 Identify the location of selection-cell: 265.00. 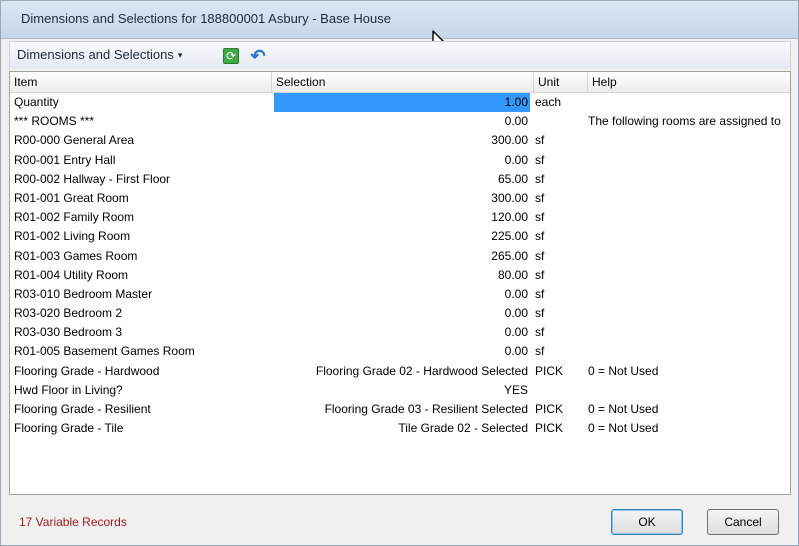
(402, 256).